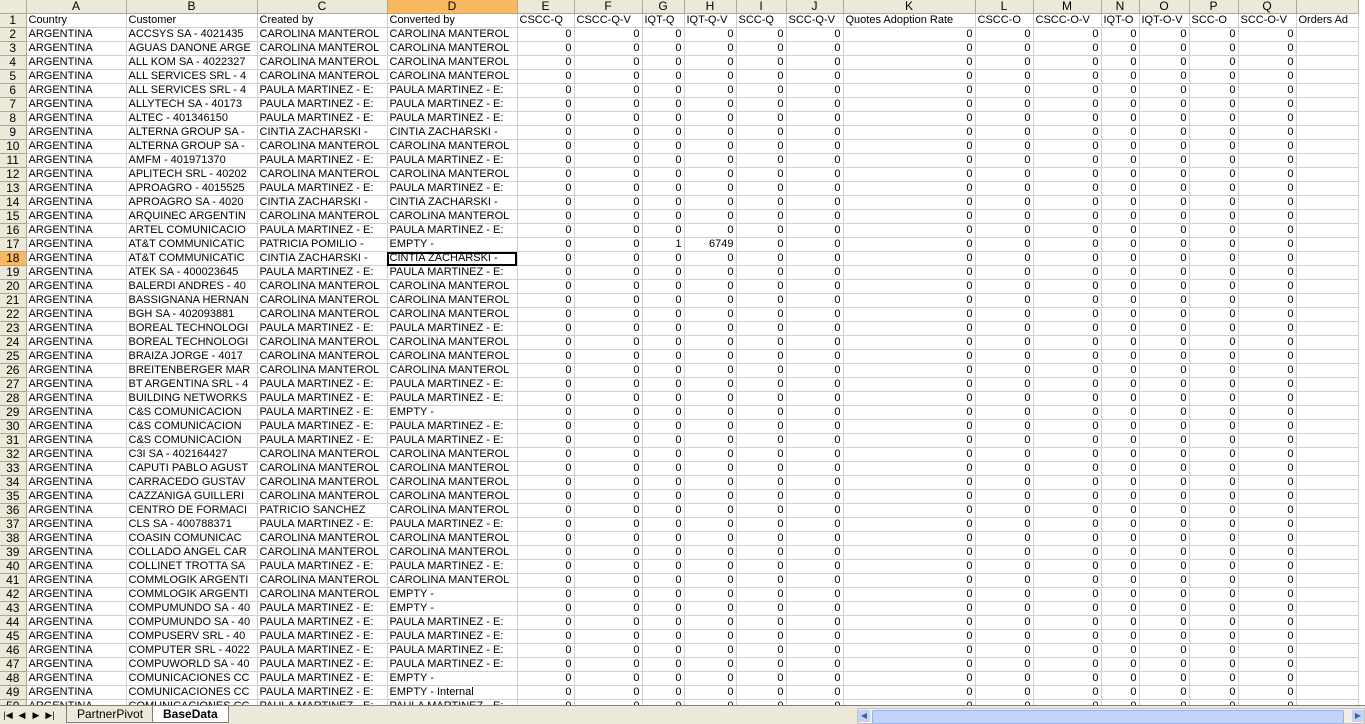  Describe the element at coordinates (13, 426) in the screenshot. I see `row-header: 30` at that location.